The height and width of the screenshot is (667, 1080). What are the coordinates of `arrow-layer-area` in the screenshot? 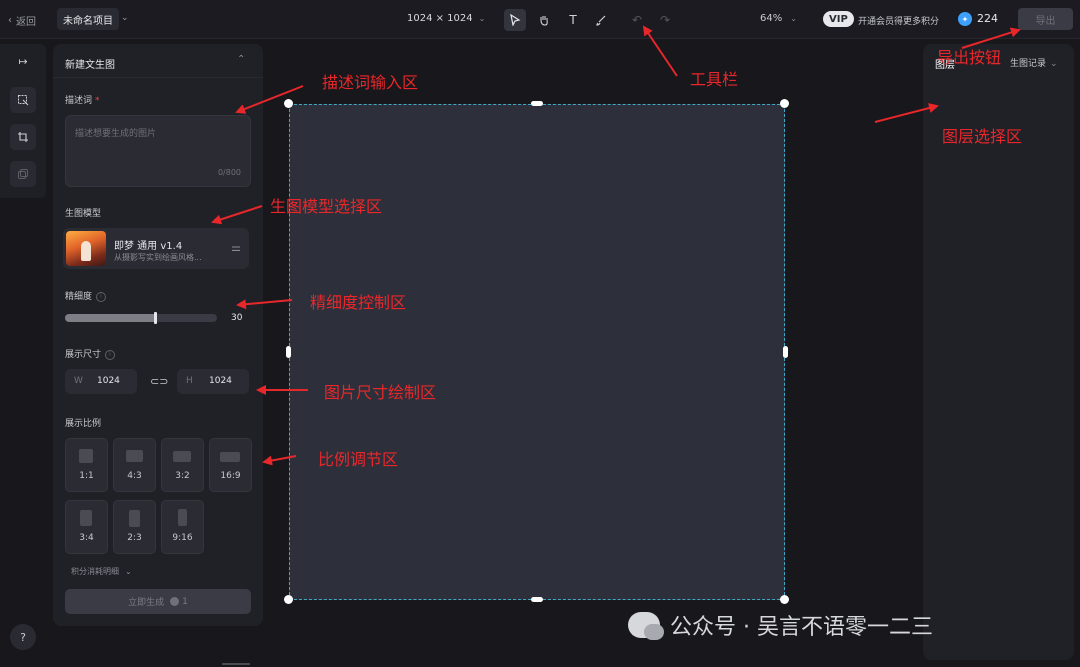 It's located at (906, 113).